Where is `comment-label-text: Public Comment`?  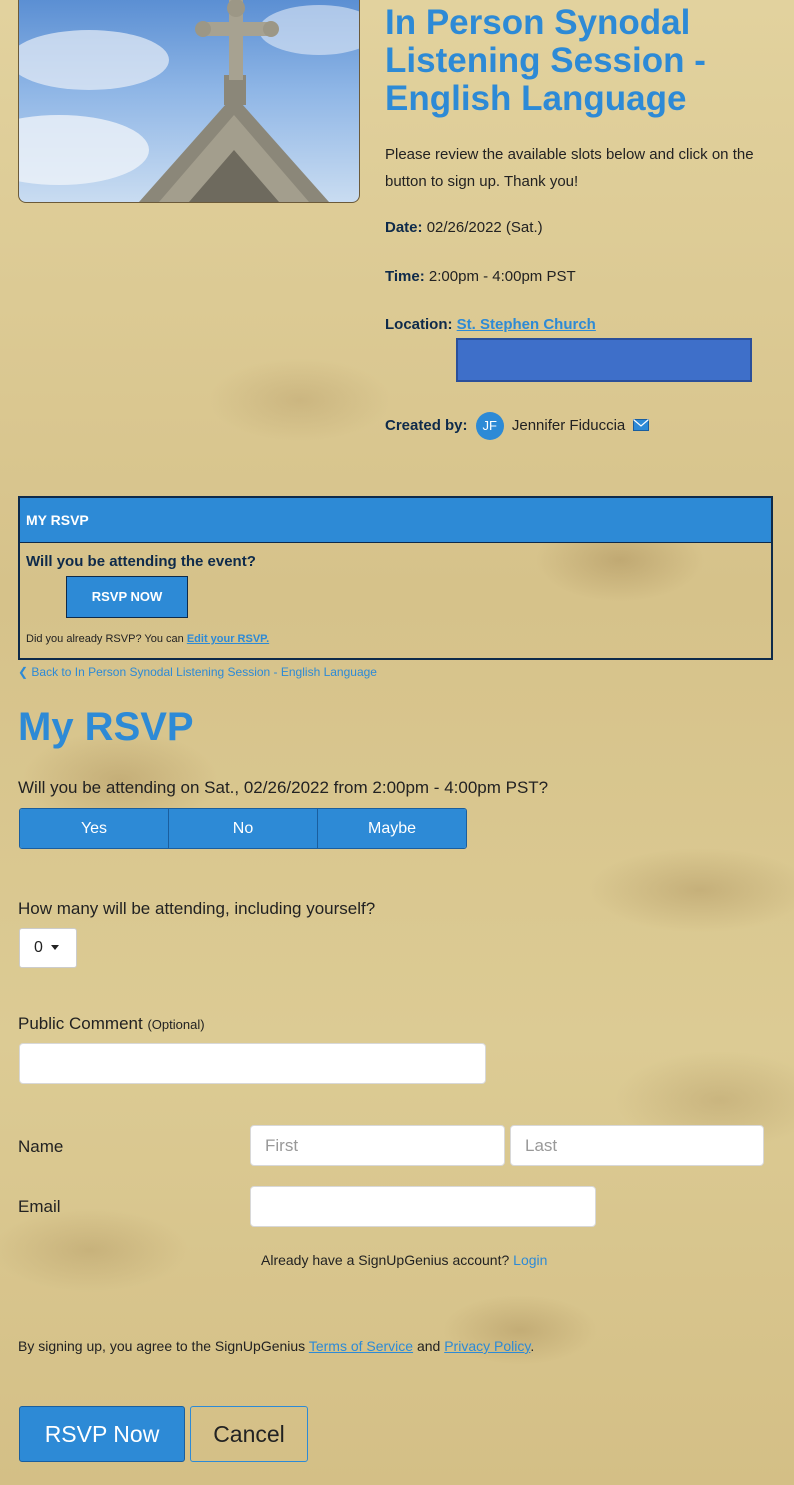 comment-label-text: Public Comment is located at coordinates (80, 1023).